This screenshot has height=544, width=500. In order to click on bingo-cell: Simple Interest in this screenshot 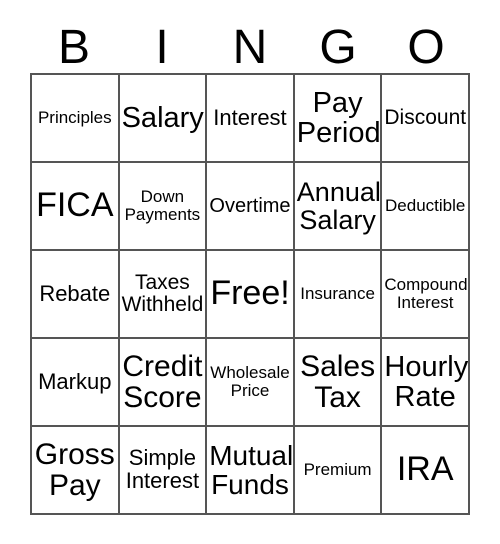, I will do `click(163, 471)`.